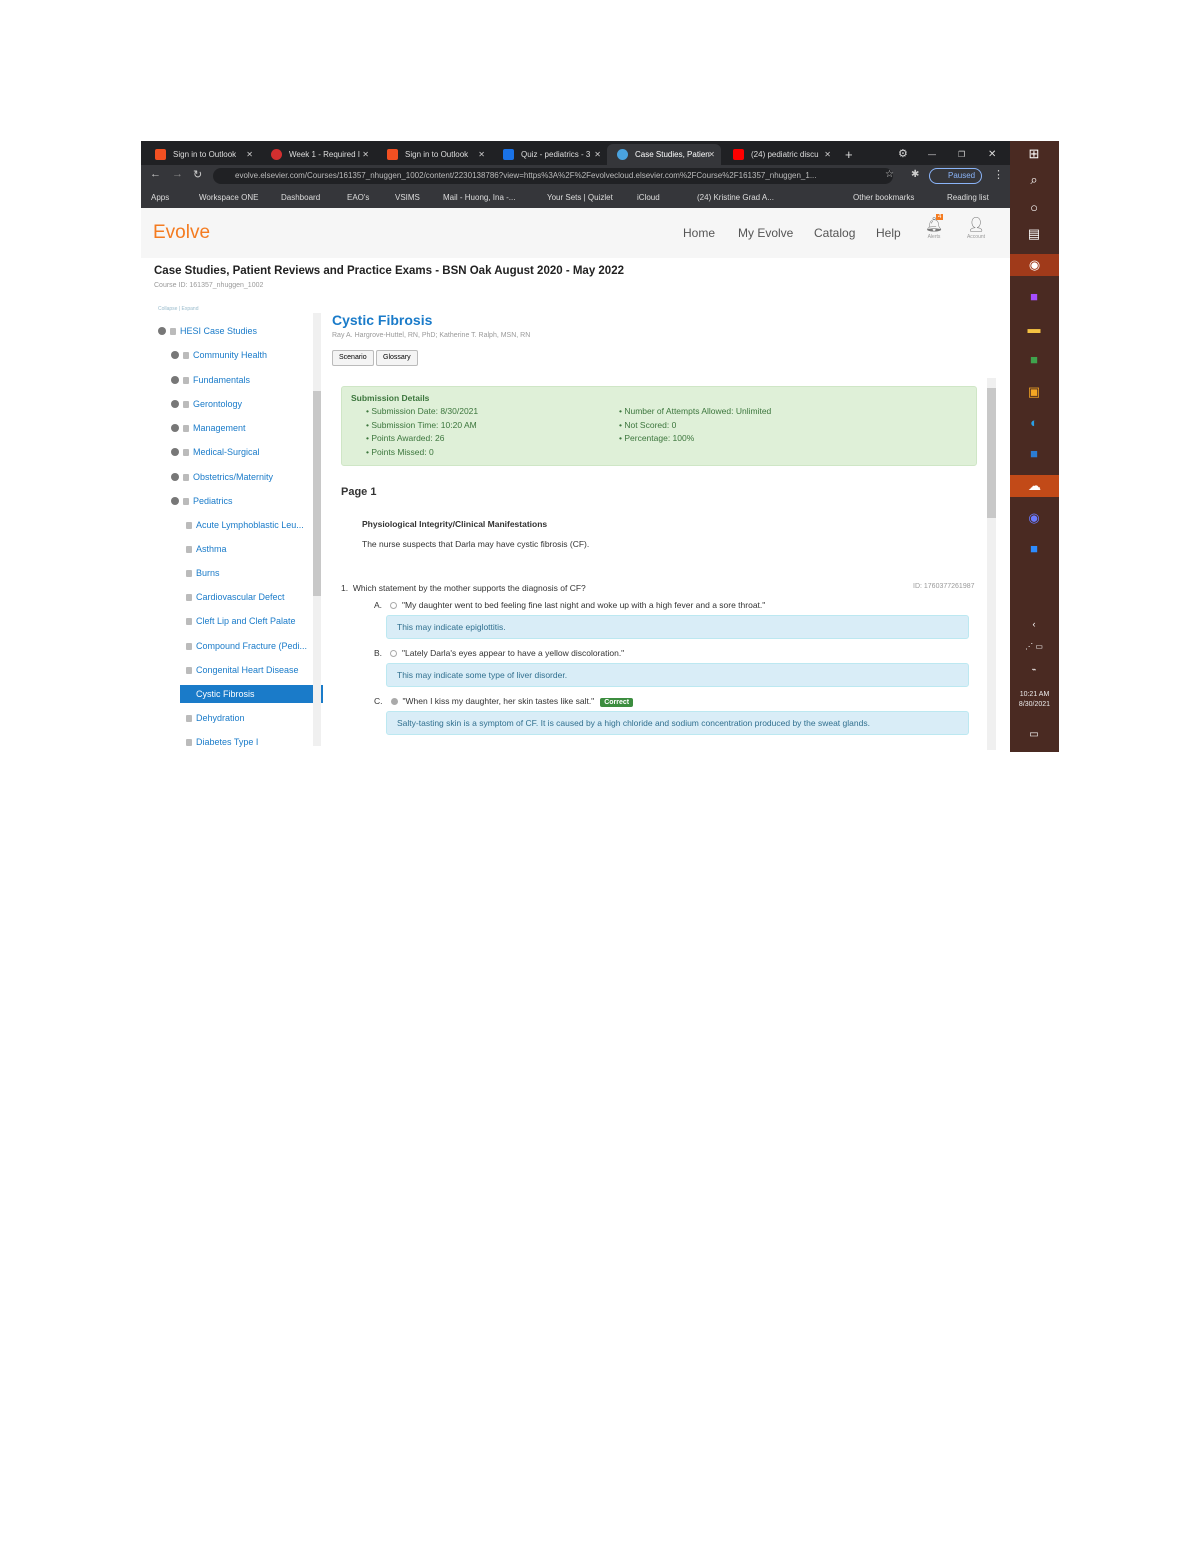 The image size is (1200, 1553). I want to click on menu-icon: ⋮, so click(998, 174).